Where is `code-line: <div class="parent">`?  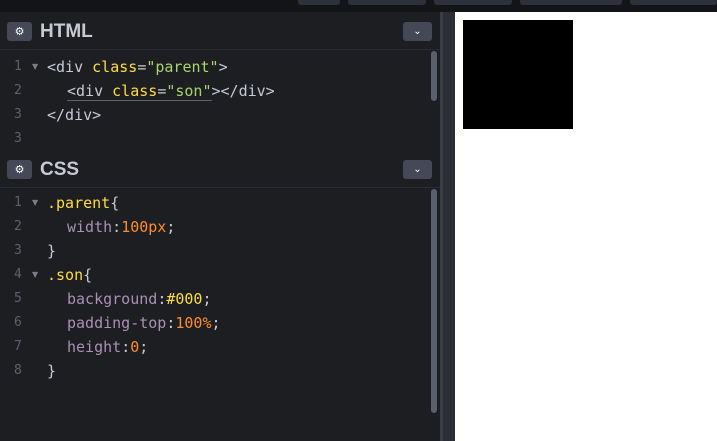 code-line: <div class="parent"> is located at coordinates (137, 67).